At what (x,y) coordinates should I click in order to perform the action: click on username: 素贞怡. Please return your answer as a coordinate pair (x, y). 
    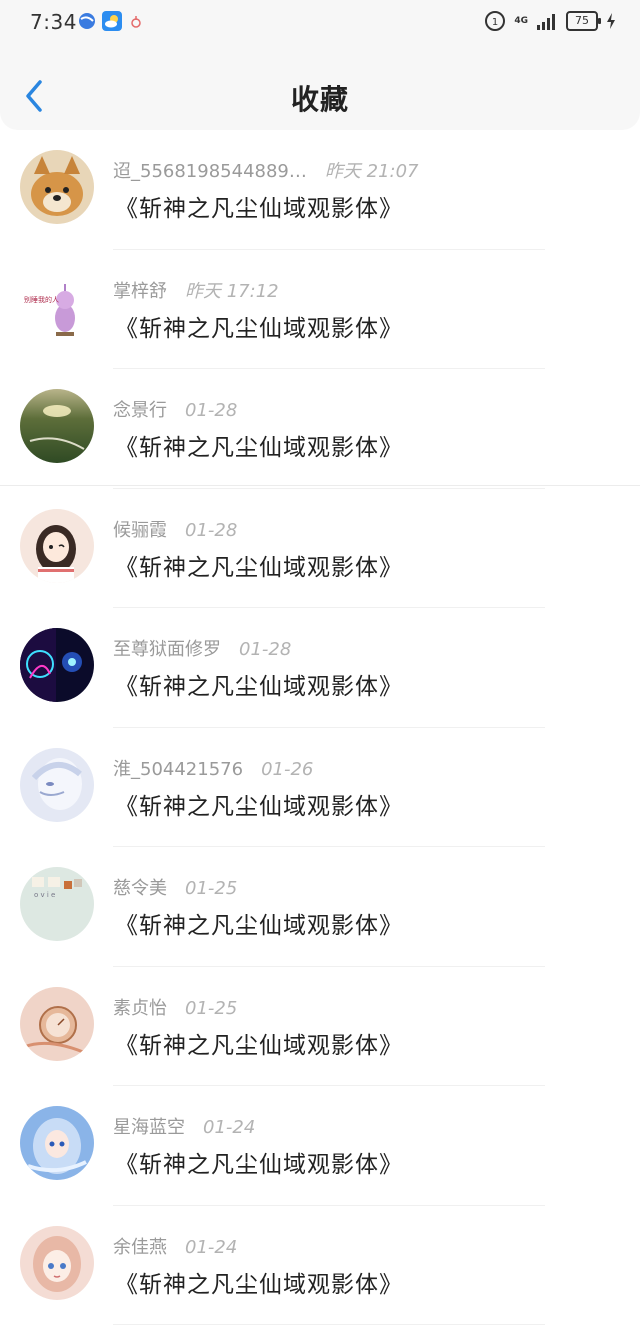
    Looking at the image, I should click on (140, 1008).